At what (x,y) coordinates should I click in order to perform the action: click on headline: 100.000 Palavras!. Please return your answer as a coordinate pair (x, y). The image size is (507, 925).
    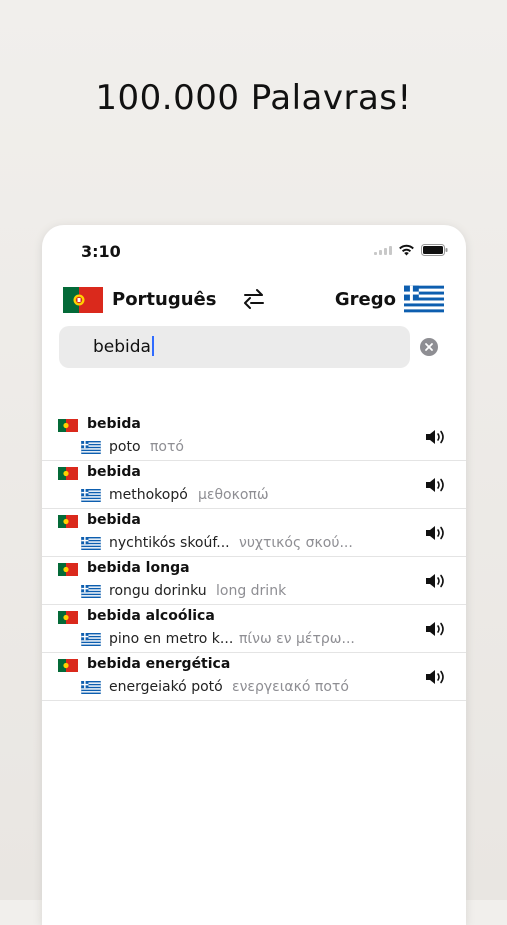
    Looking at the image, I should click on (253, 98).